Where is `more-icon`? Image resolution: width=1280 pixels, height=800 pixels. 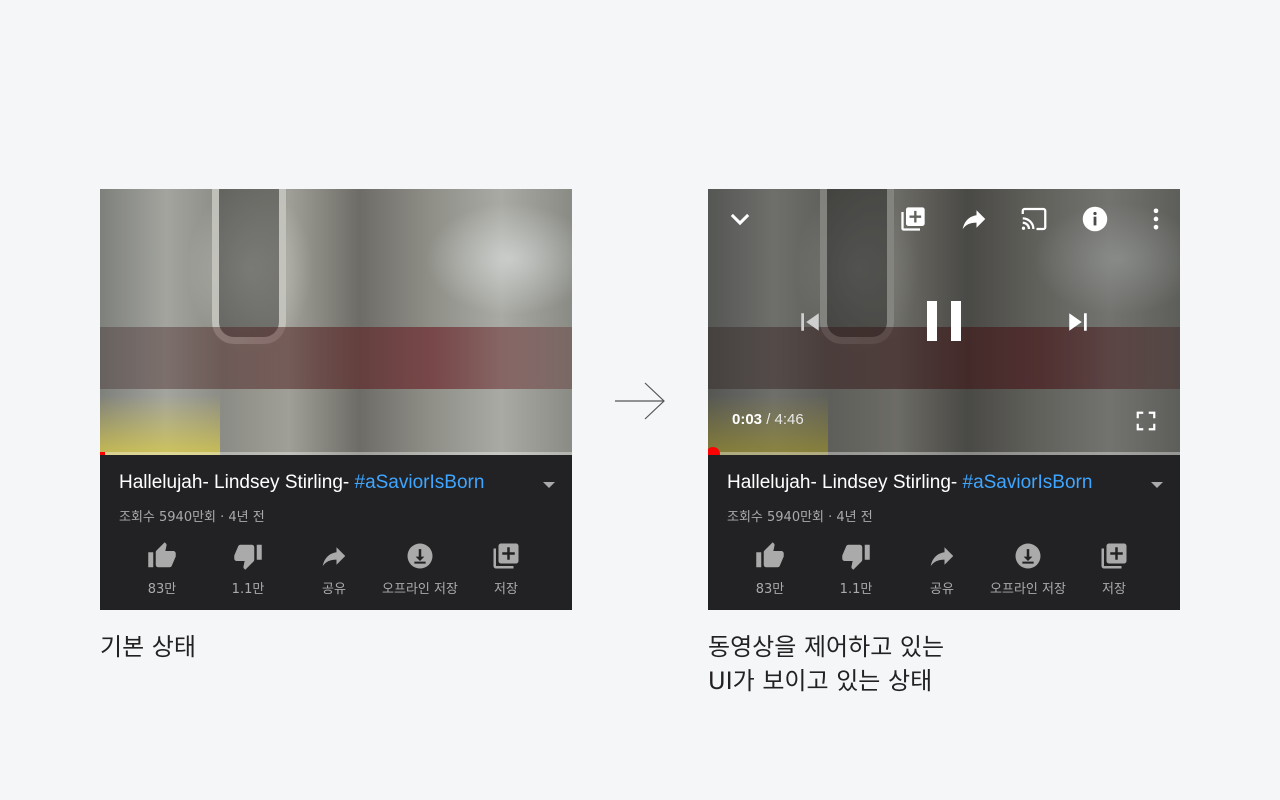
more-icon is located at coordinates (1156, 219).